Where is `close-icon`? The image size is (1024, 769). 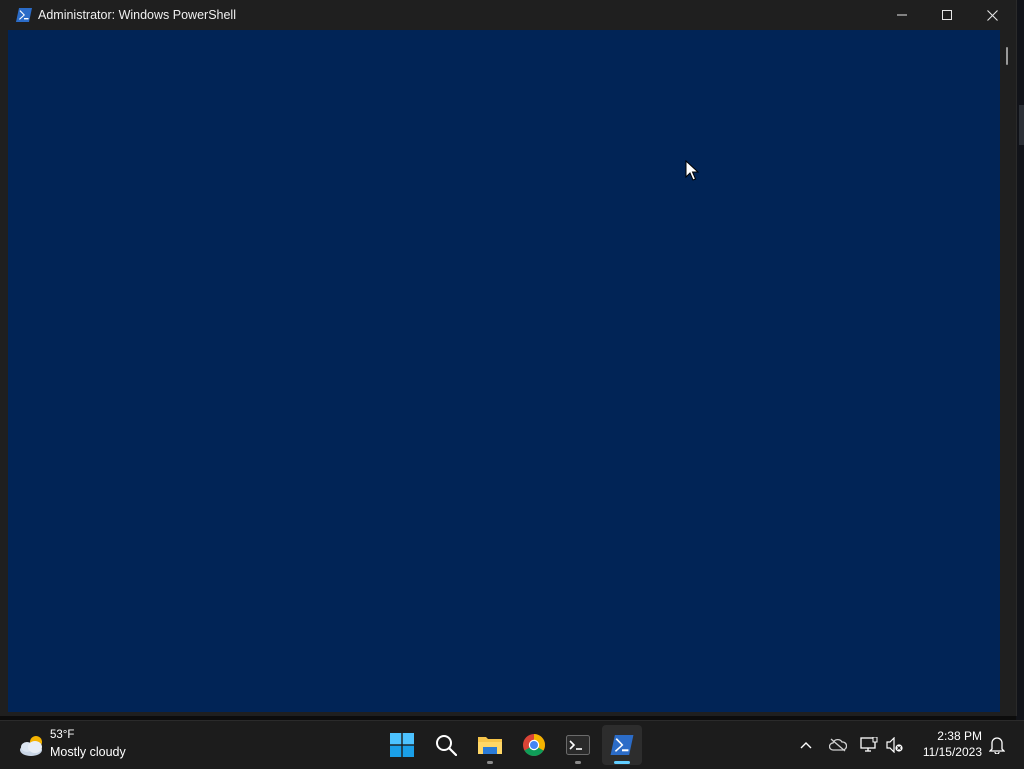
close-icon is located at coordinates (992, 15).